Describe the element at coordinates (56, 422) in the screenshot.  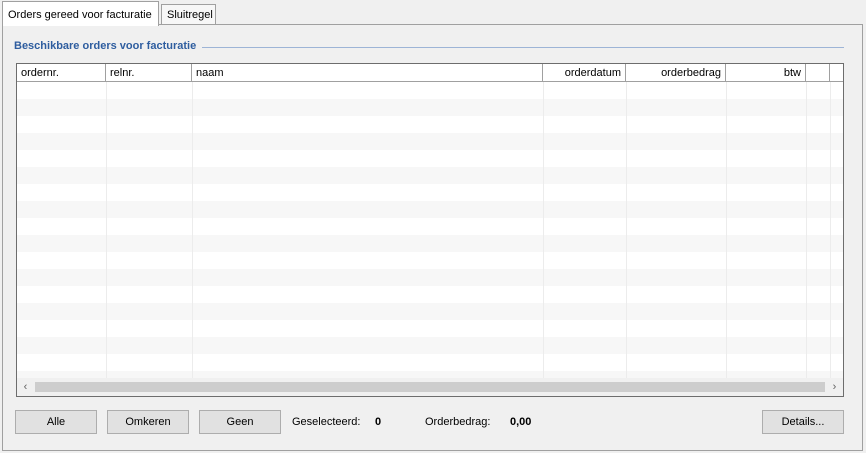
I see `alle-button: Alle` at that location.